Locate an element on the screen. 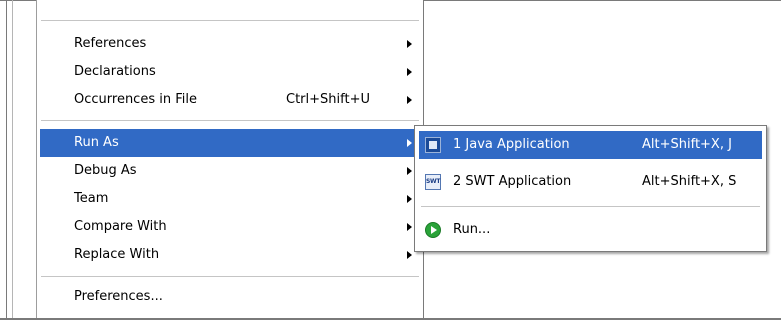  menu-item-compare-with: Compare With is located at coordinates (230, 227).